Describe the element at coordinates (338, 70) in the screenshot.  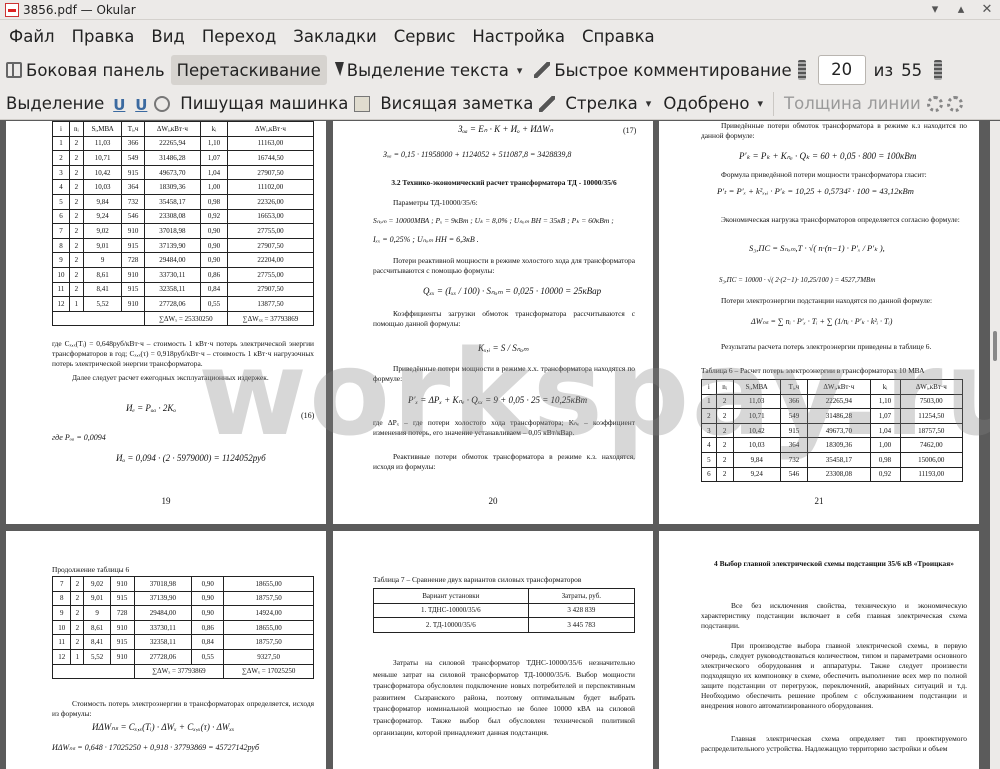
I see `cursor-icon` at that location.